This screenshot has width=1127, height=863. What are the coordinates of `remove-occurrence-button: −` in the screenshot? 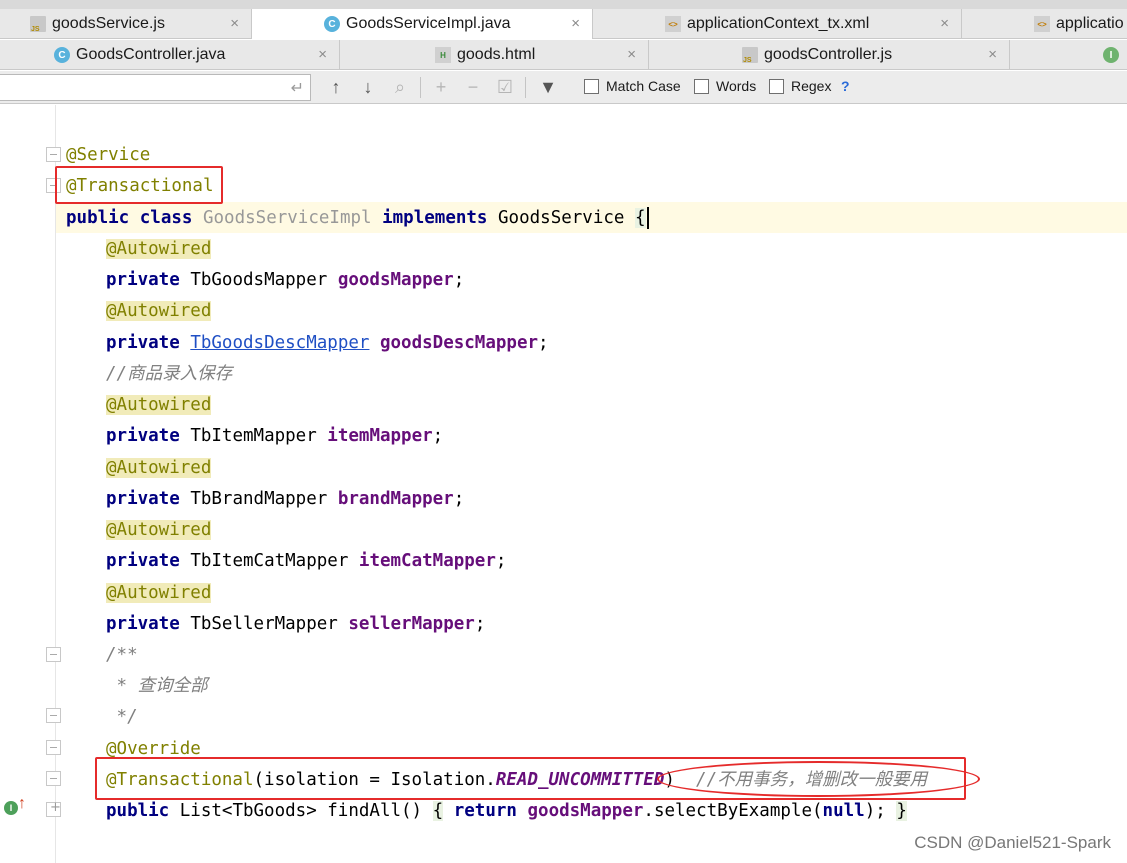 It's located at (473, 87).